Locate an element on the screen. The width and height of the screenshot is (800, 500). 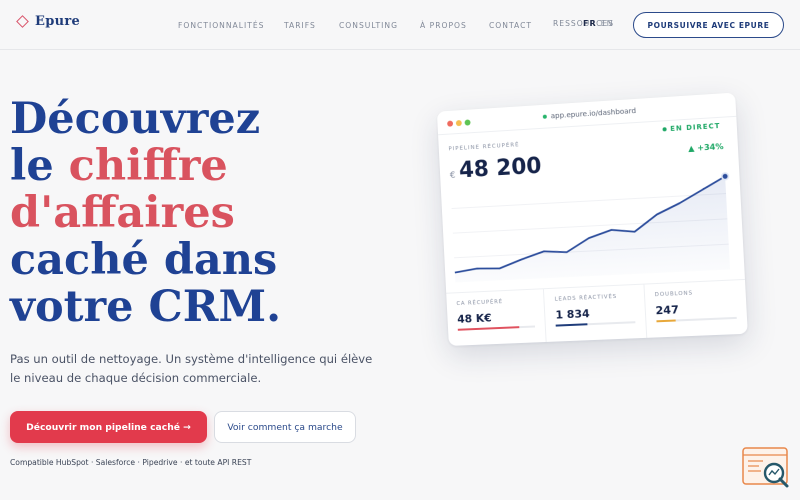
lang-en: EN is located at coordinates (607, 23).